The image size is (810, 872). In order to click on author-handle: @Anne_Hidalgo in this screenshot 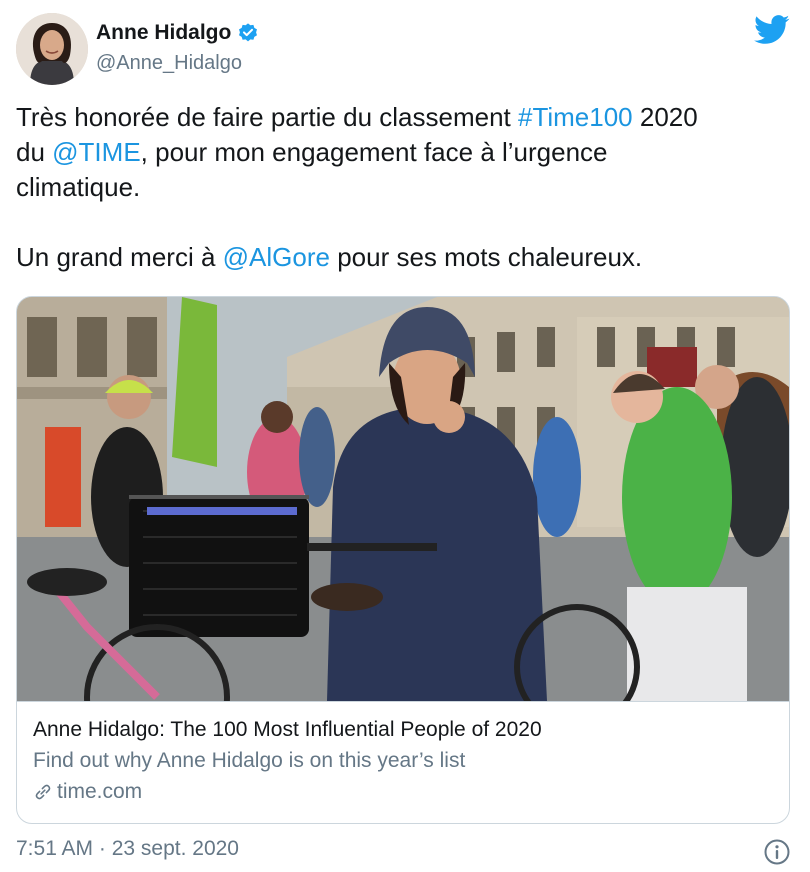, I will do `click(169, 63)`.